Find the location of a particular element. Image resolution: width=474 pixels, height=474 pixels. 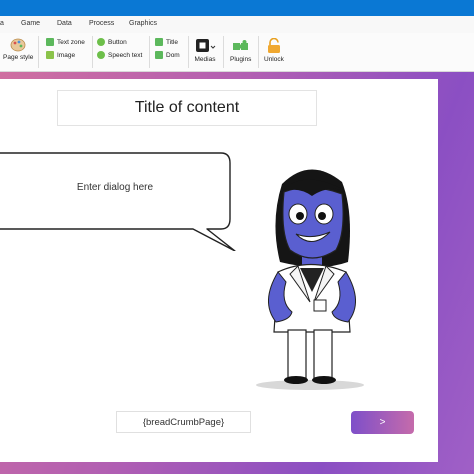

medias-label: Medias is located at coordinates (205, 59).